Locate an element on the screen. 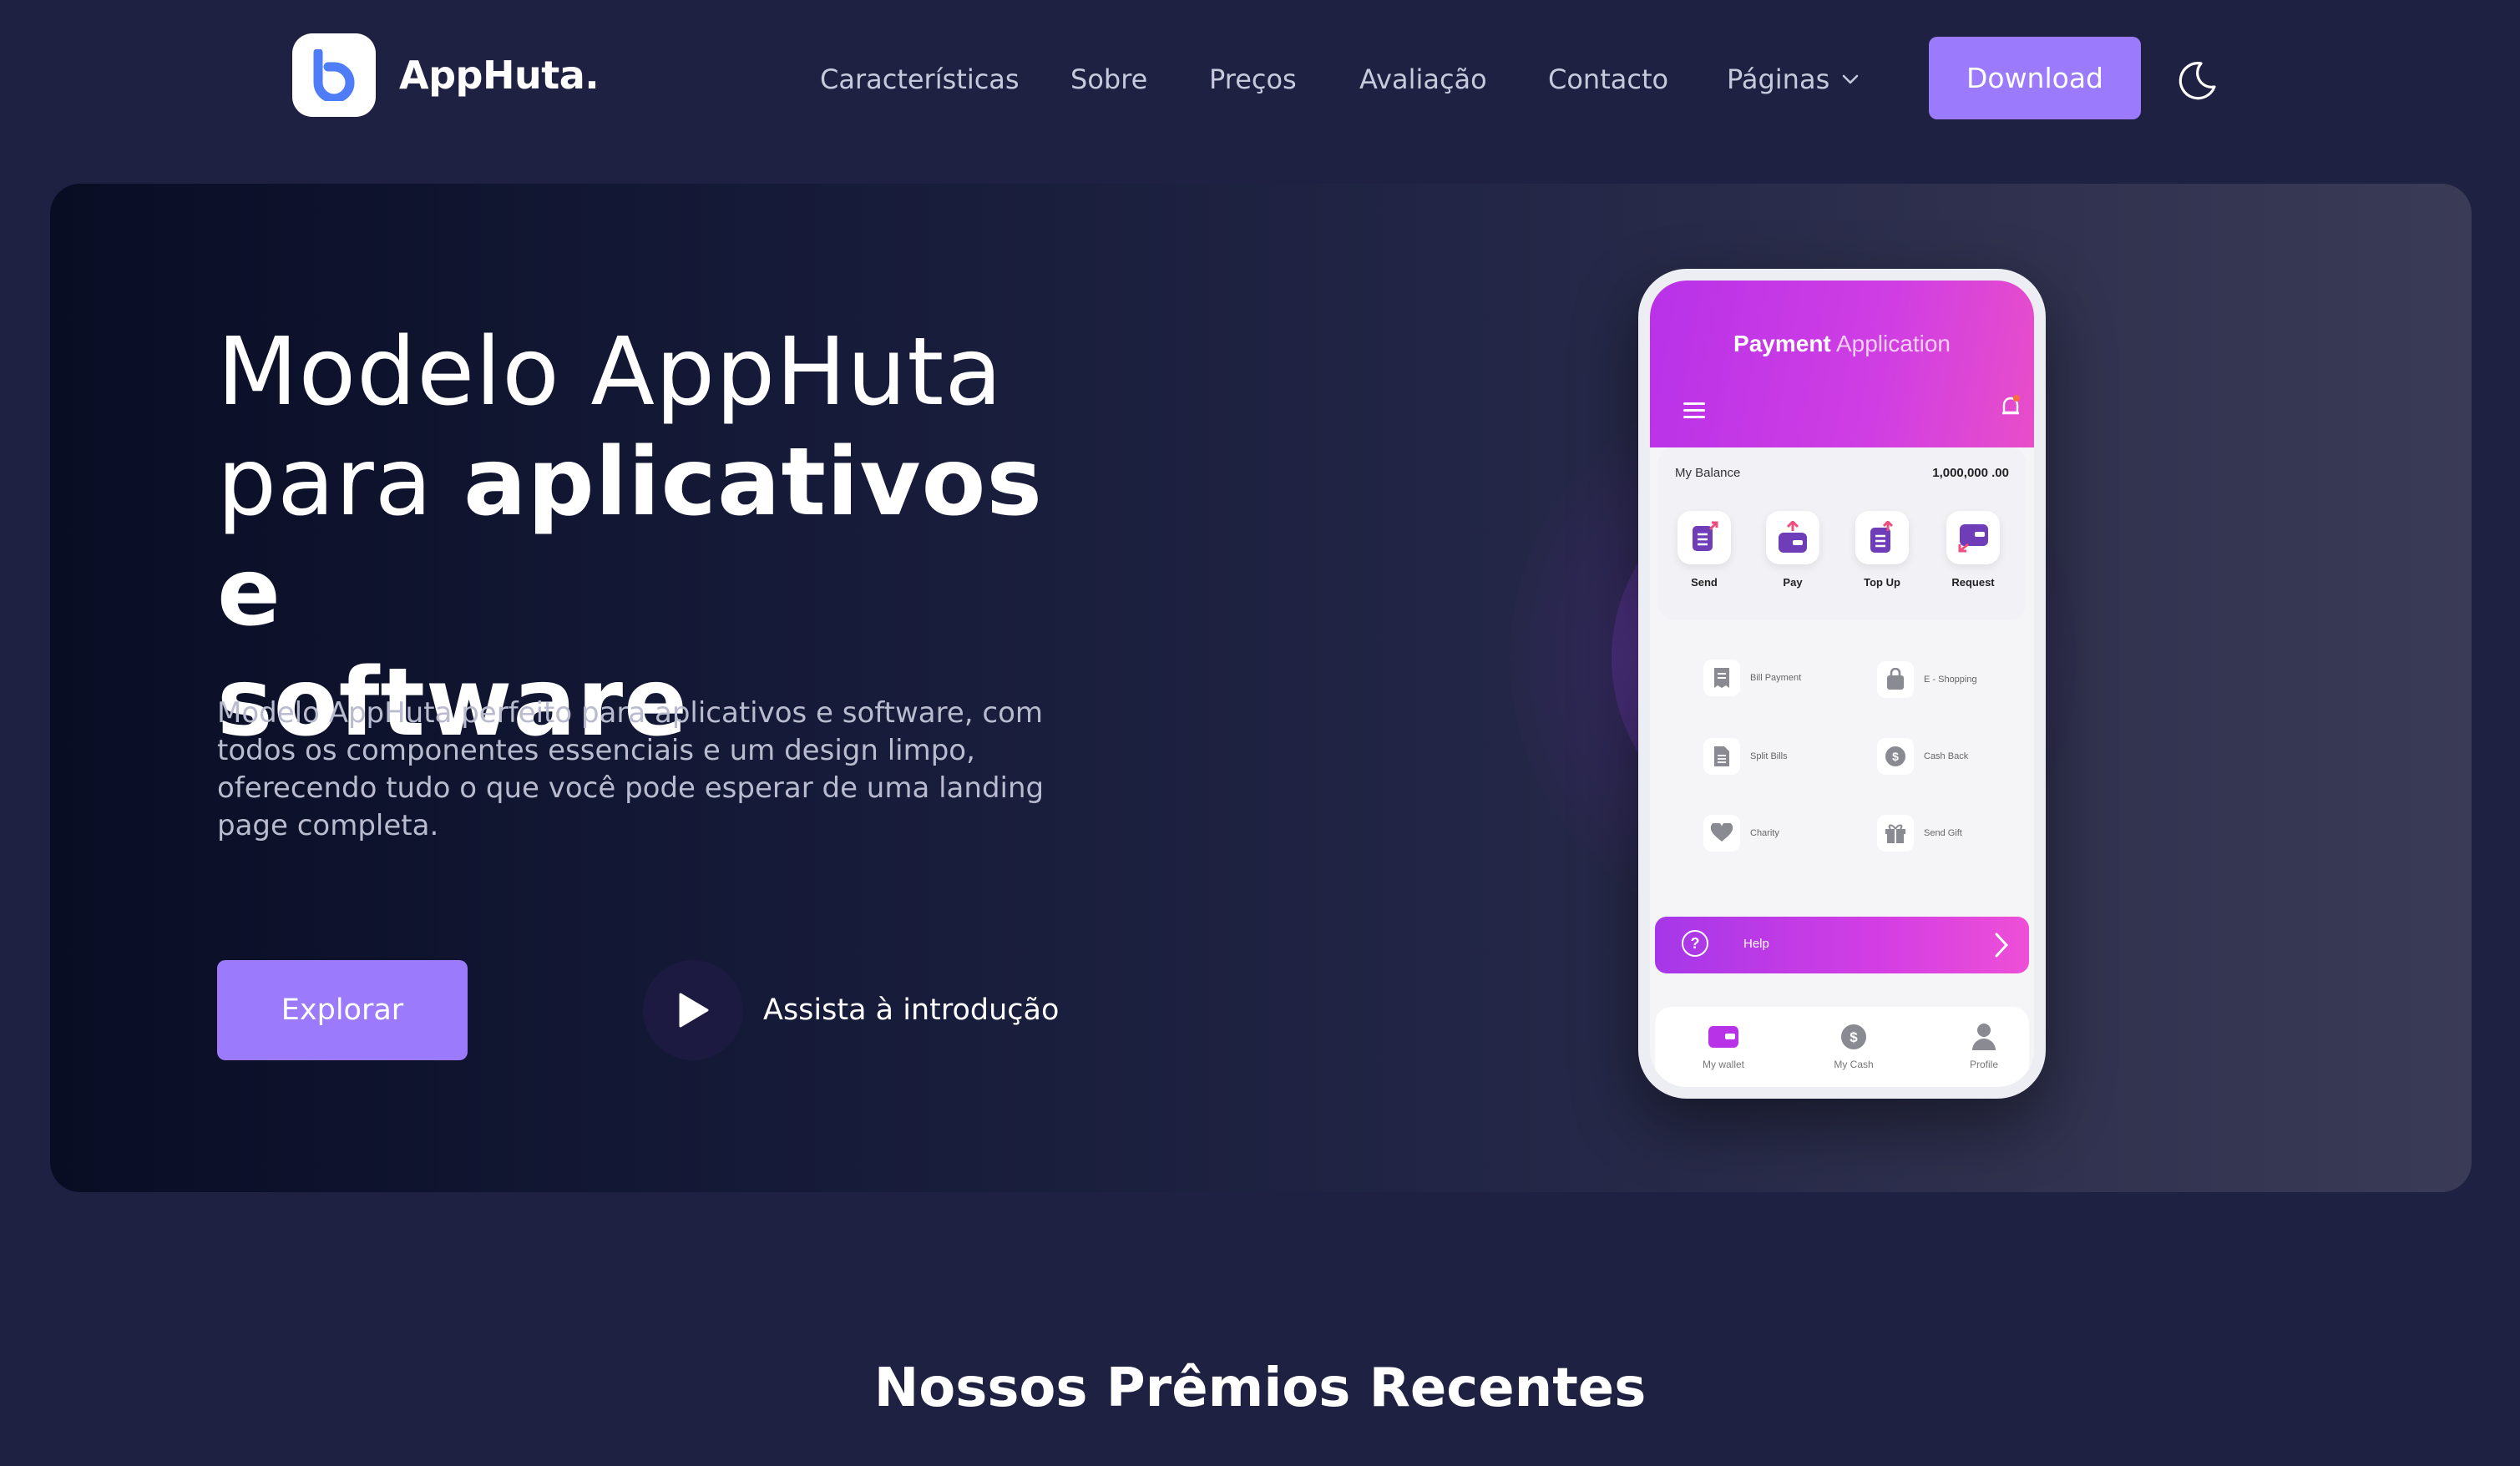 This screenshot has width=2520, height=1466. bottom-nav-my-wallet: My wallet is located at coordinates (1723, 1045).